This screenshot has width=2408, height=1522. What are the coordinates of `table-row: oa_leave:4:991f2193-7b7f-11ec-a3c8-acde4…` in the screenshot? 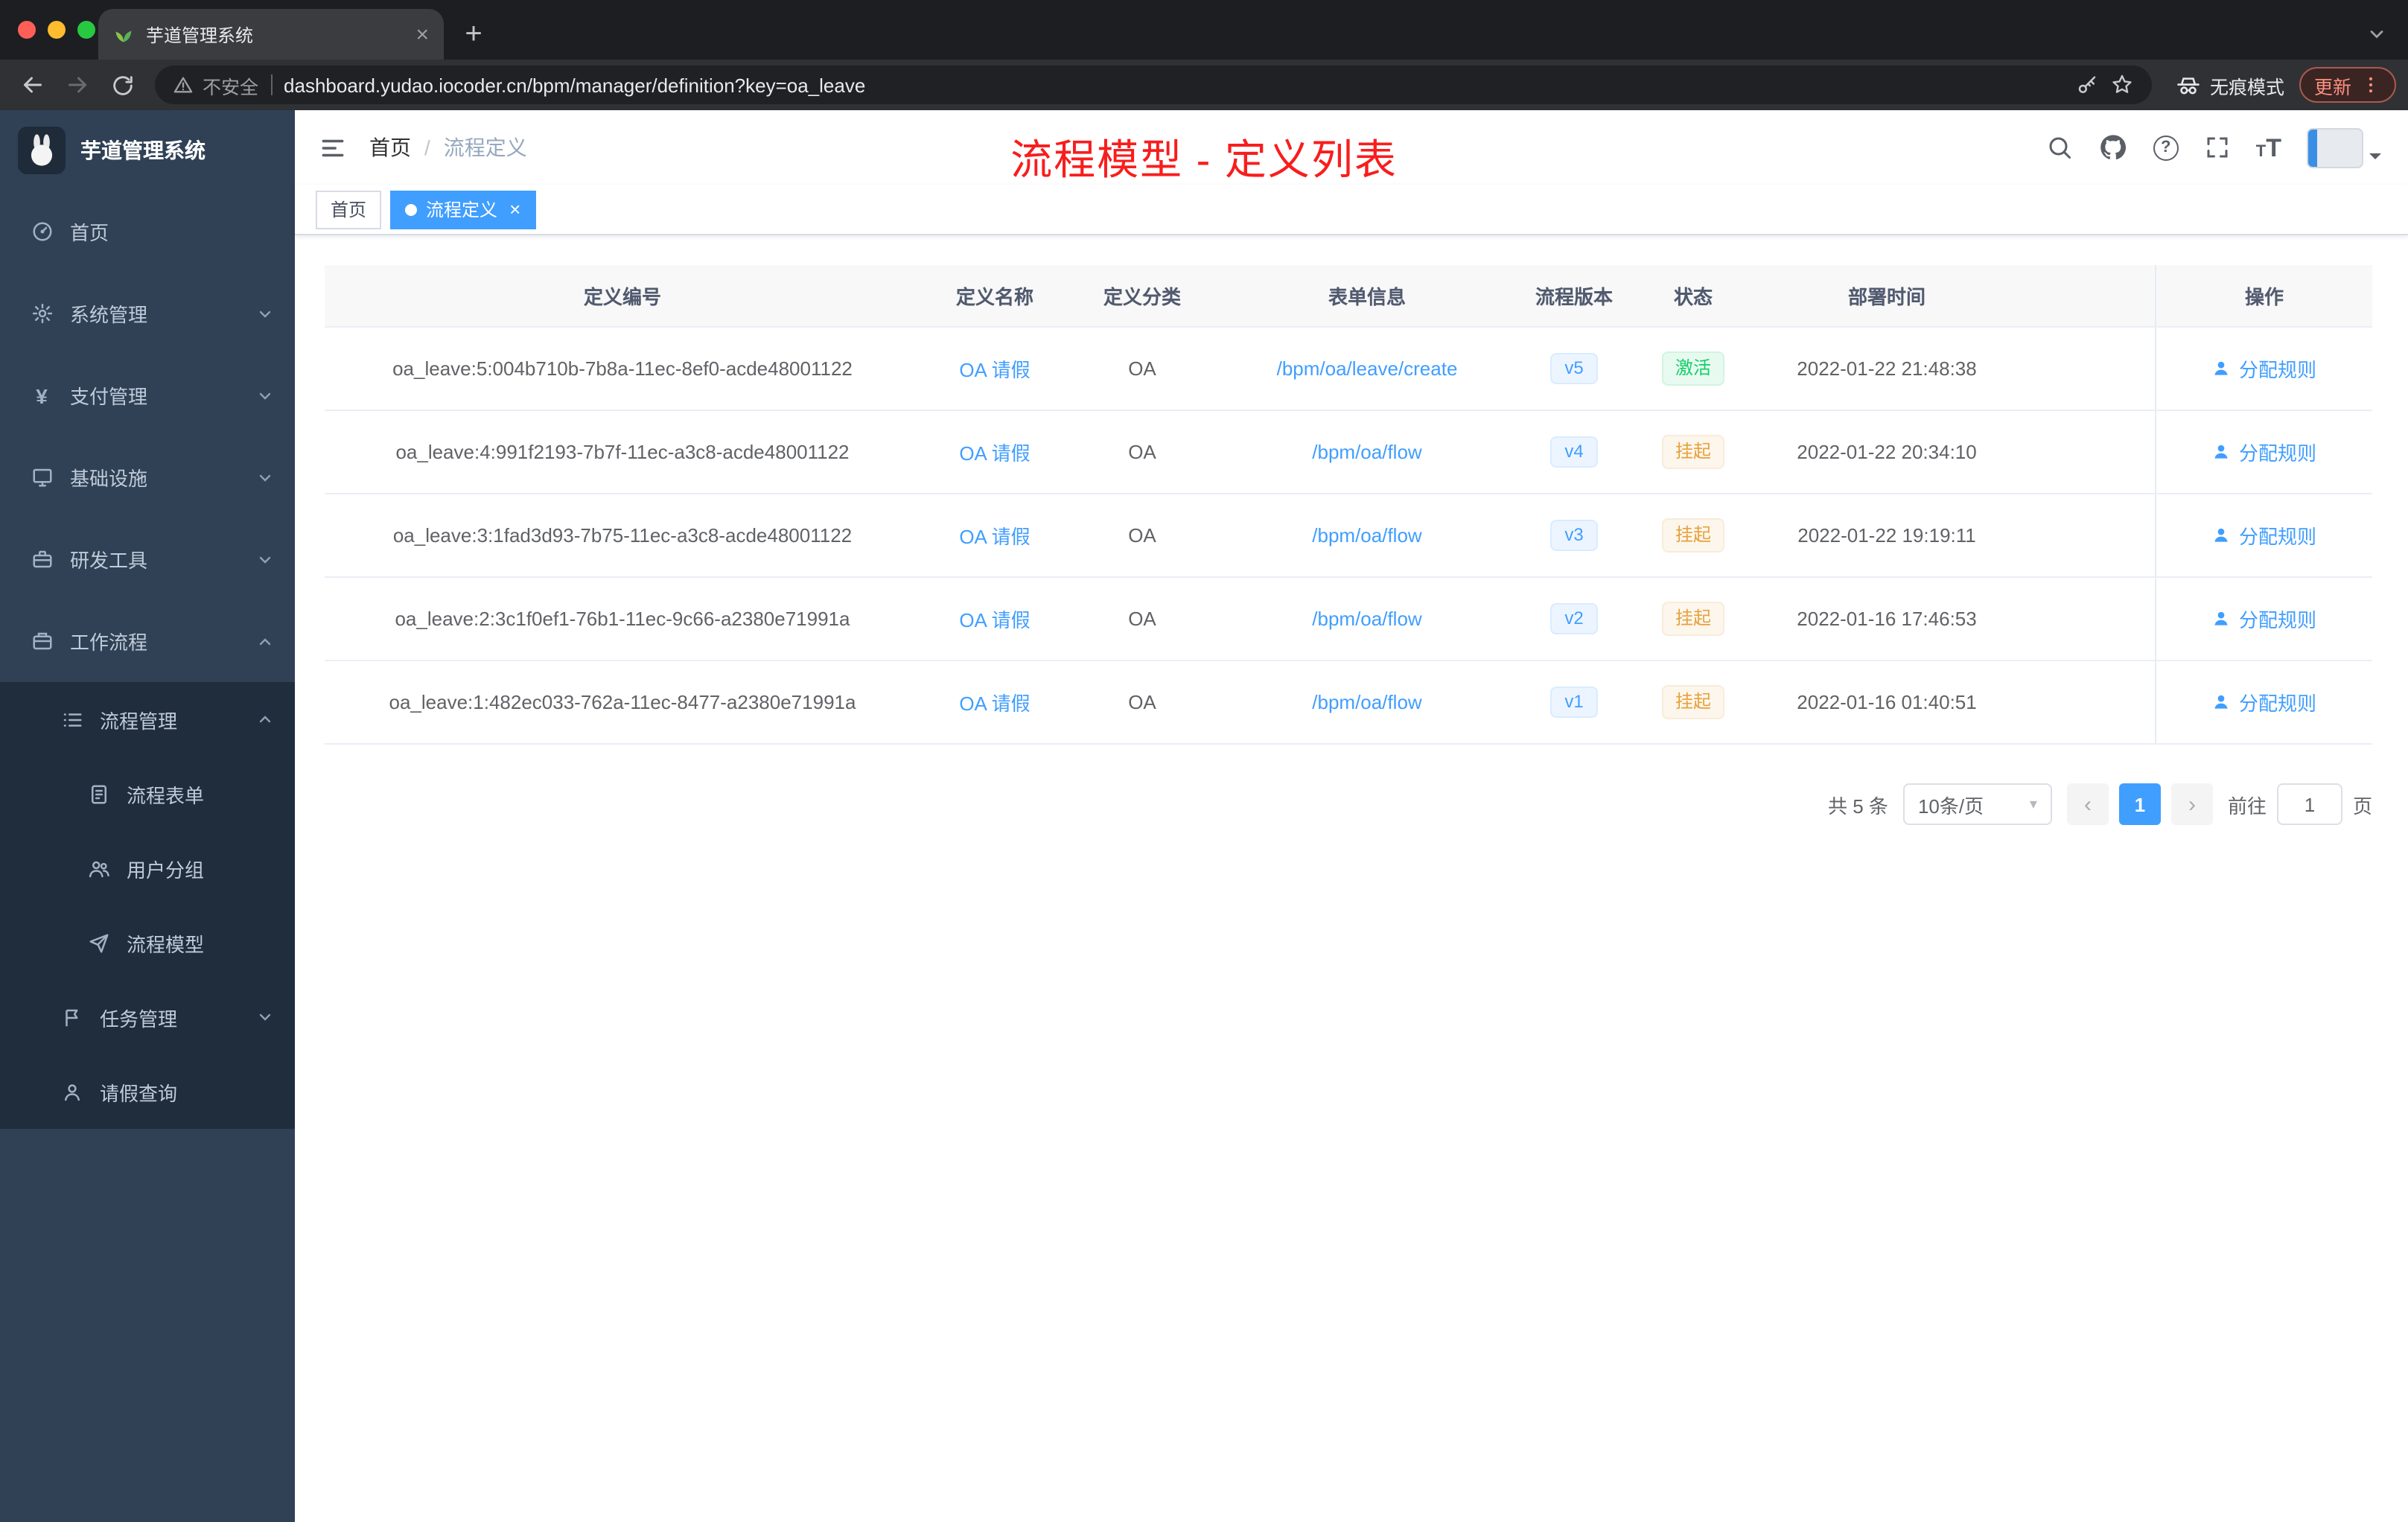 It's located at (1348, 452).